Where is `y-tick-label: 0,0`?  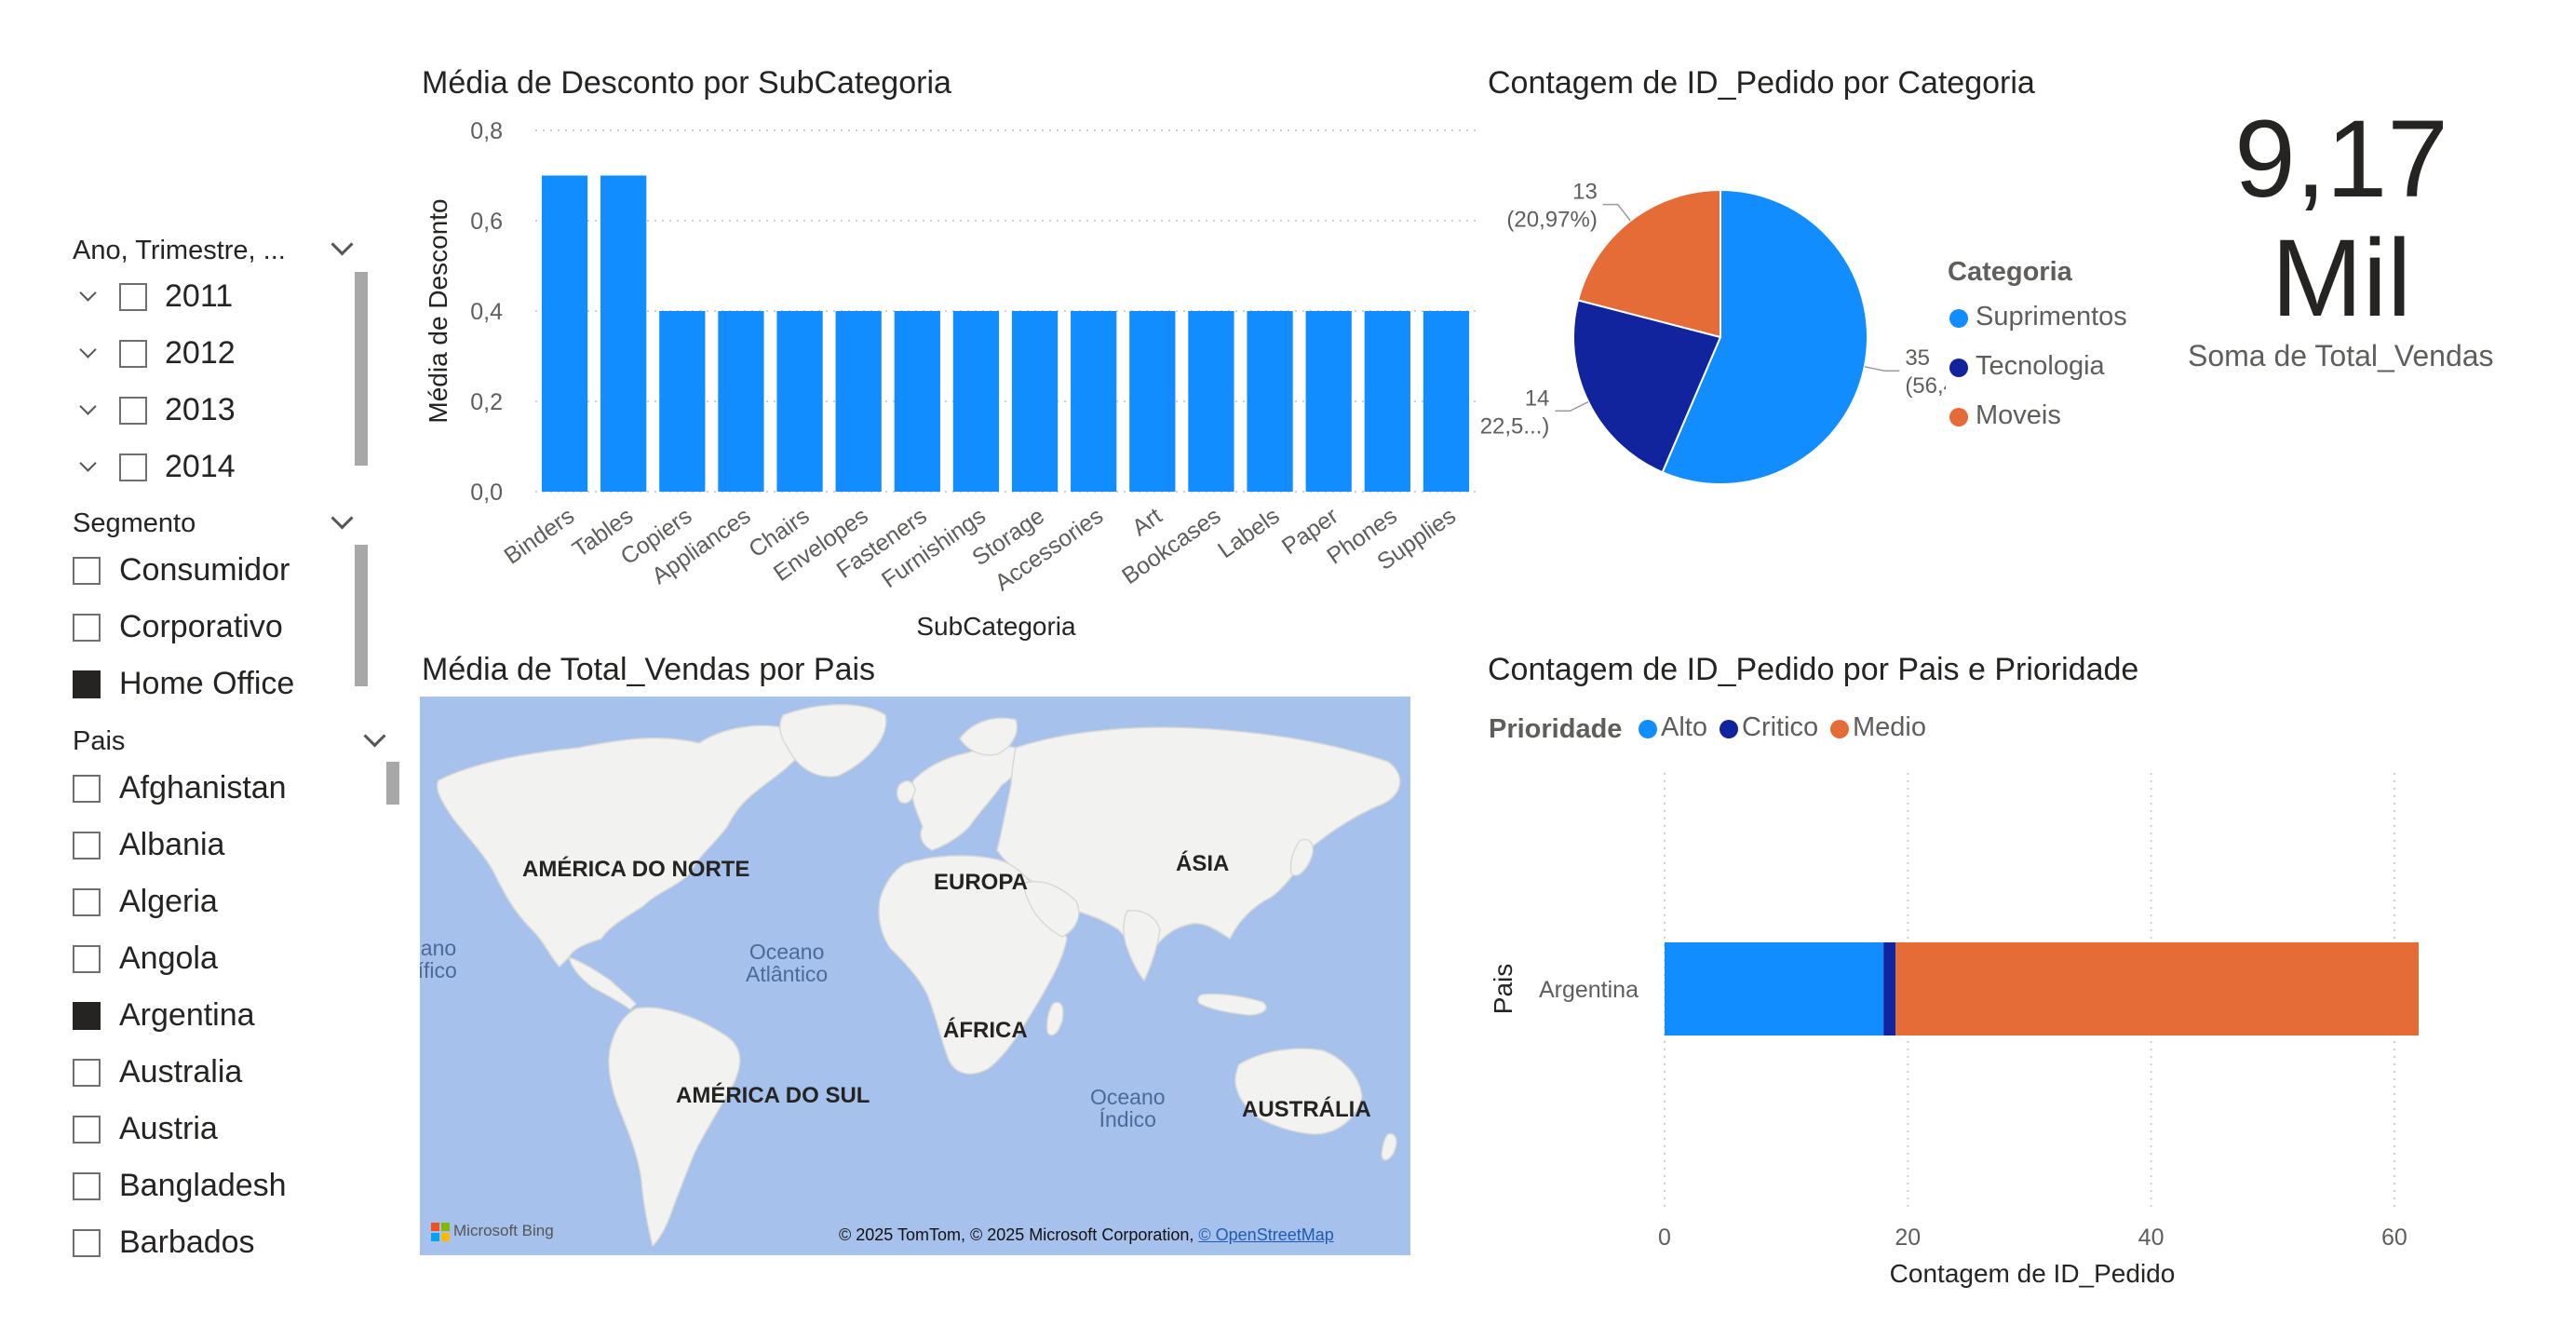 y-tick-label: 0,0 is located at coordinates (486, 493).